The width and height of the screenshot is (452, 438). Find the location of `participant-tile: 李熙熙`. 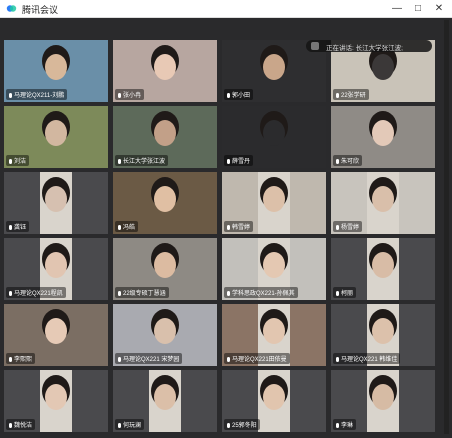

participant-tile: 李熙熙 is located at coordinates (56, 335).